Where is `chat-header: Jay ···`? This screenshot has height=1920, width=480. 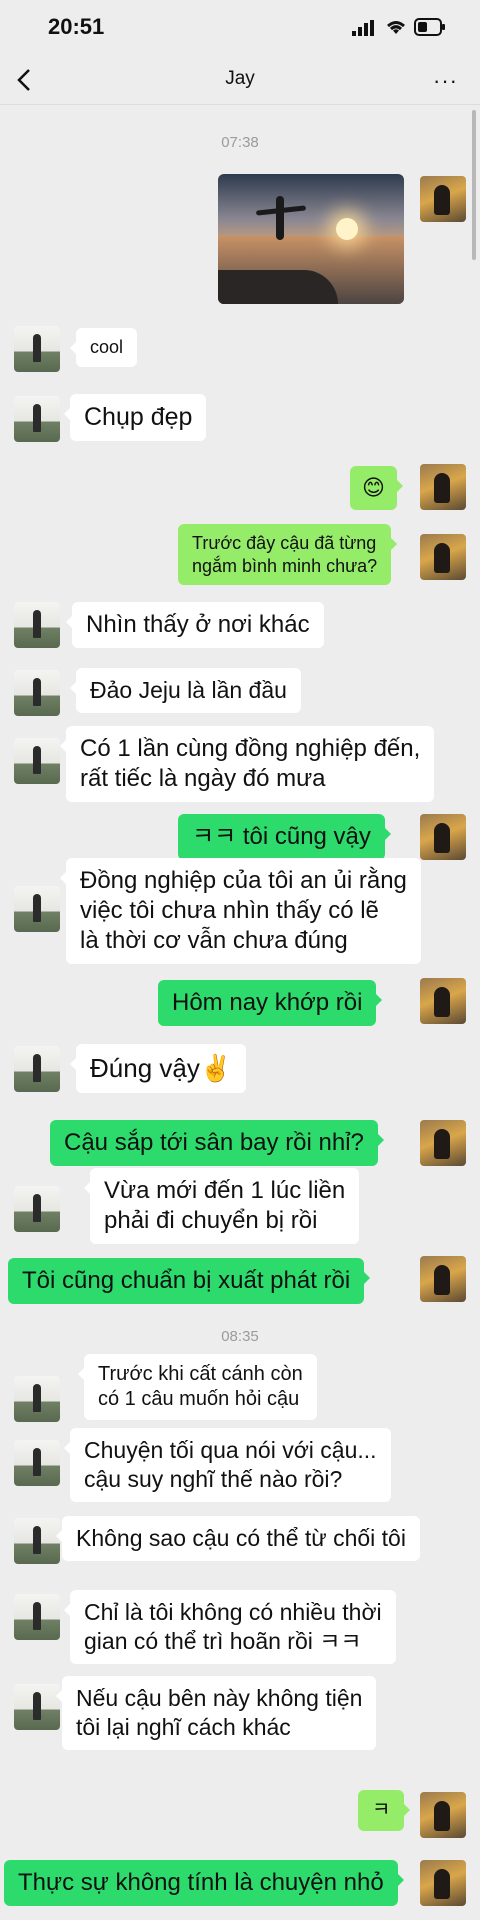 chat-header: Jay ··· is located at coordinates (240, 80).